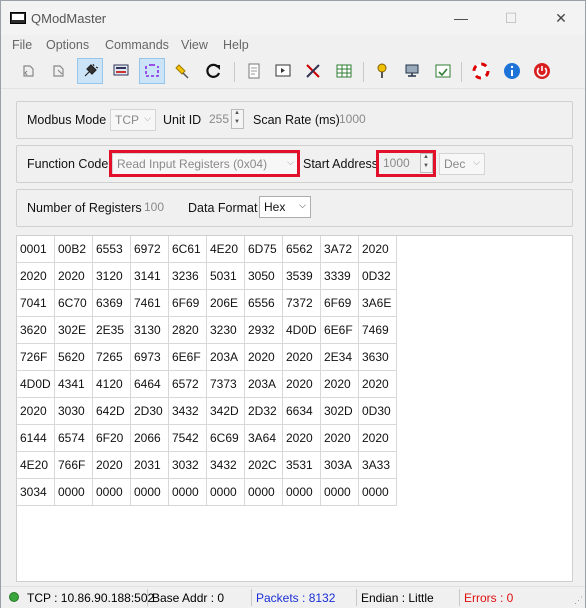  I want to click on register-cell: 3A64, so click(263, 438).